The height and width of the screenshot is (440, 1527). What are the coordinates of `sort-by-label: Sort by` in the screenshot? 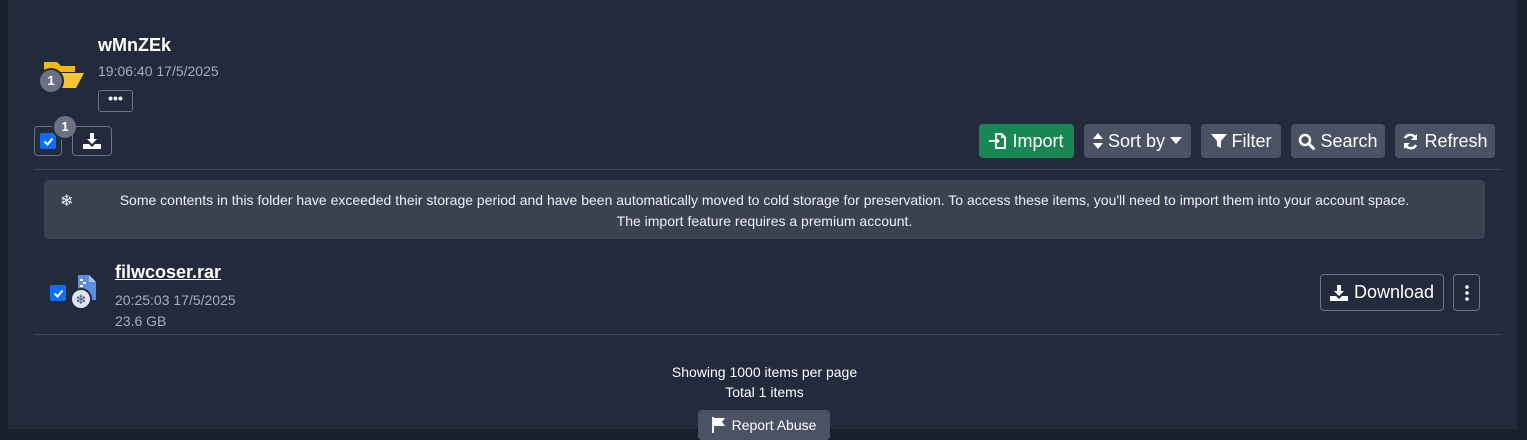 It's located at (1136, 140).